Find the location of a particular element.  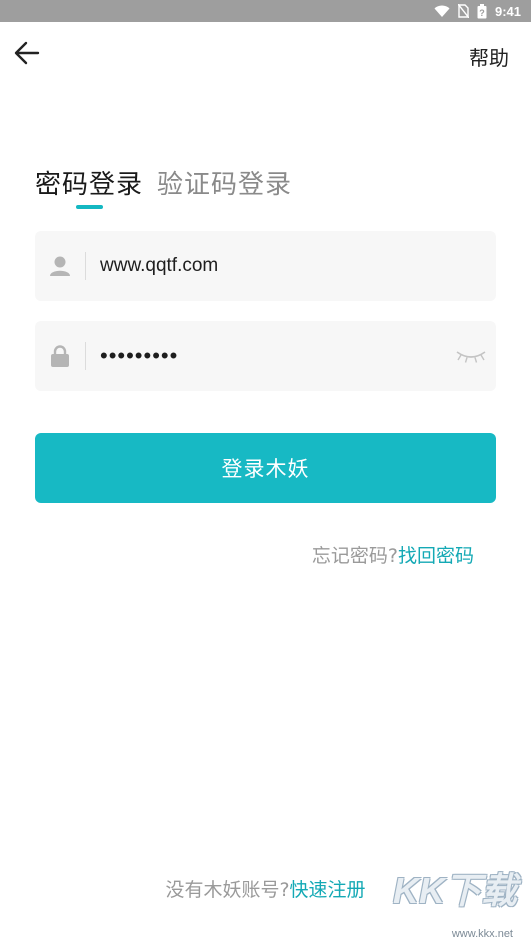

status-icons: ? 9:41 is located at coordinates (477, 11).